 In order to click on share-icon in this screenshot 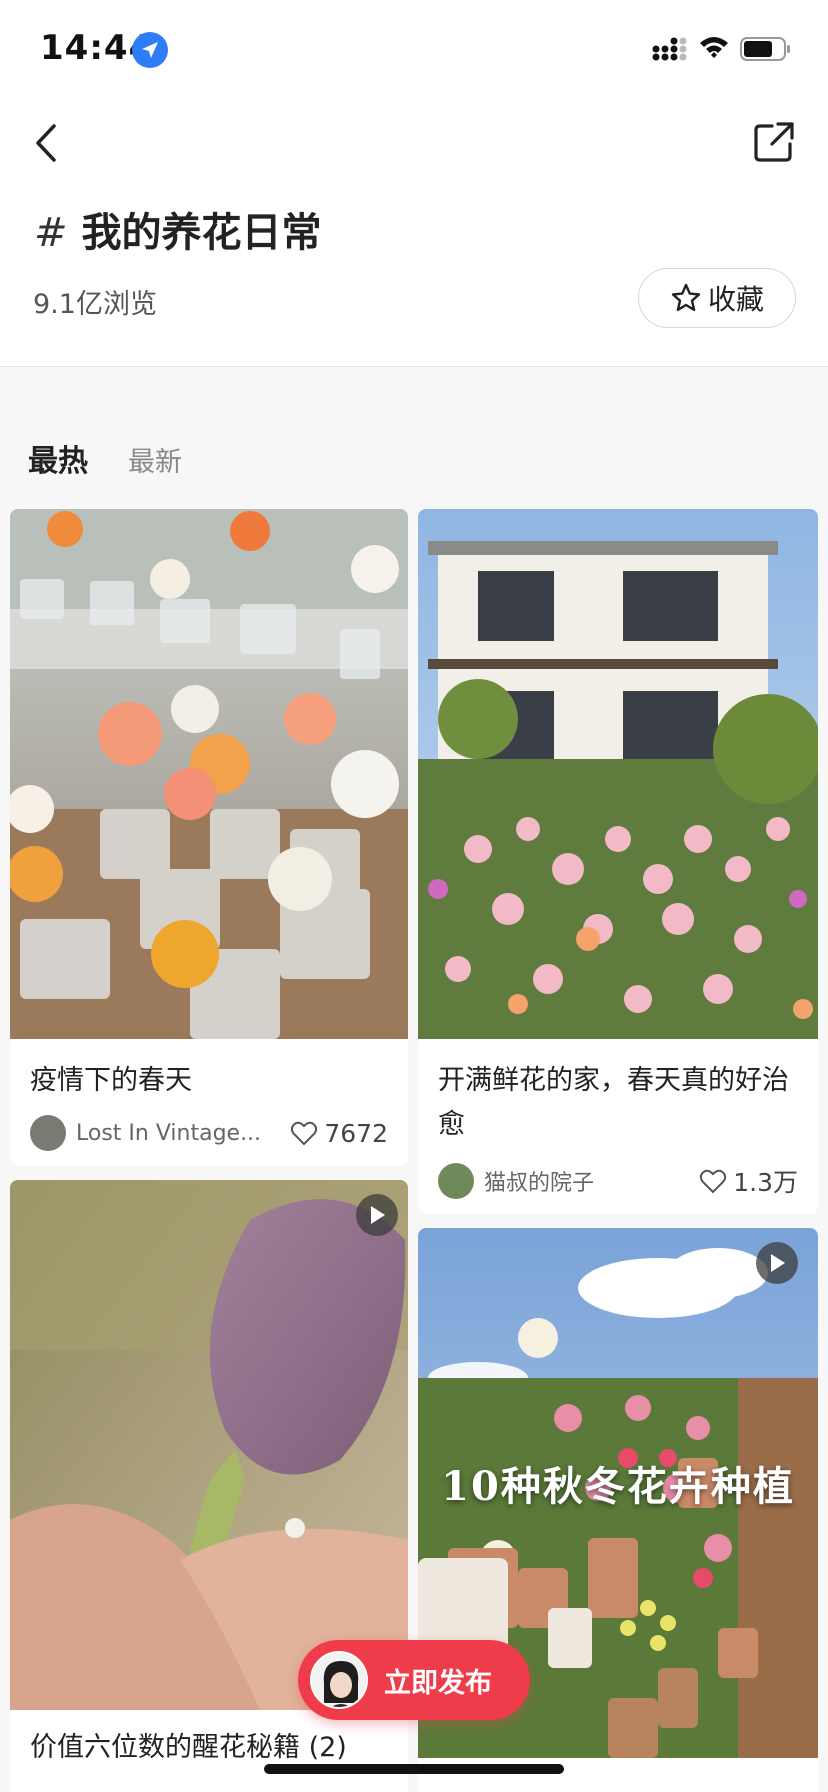, I will do `click(774, 142)`.